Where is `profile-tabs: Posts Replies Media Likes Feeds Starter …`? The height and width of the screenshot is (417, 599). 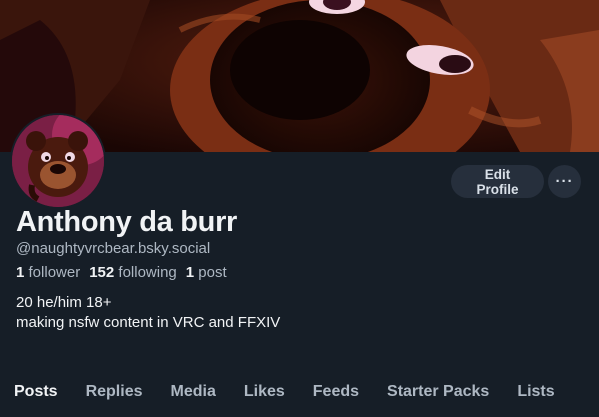
profile-tabs: Posts Replies Media Likes Feeds Starter … is located at coordinates (299, 394).